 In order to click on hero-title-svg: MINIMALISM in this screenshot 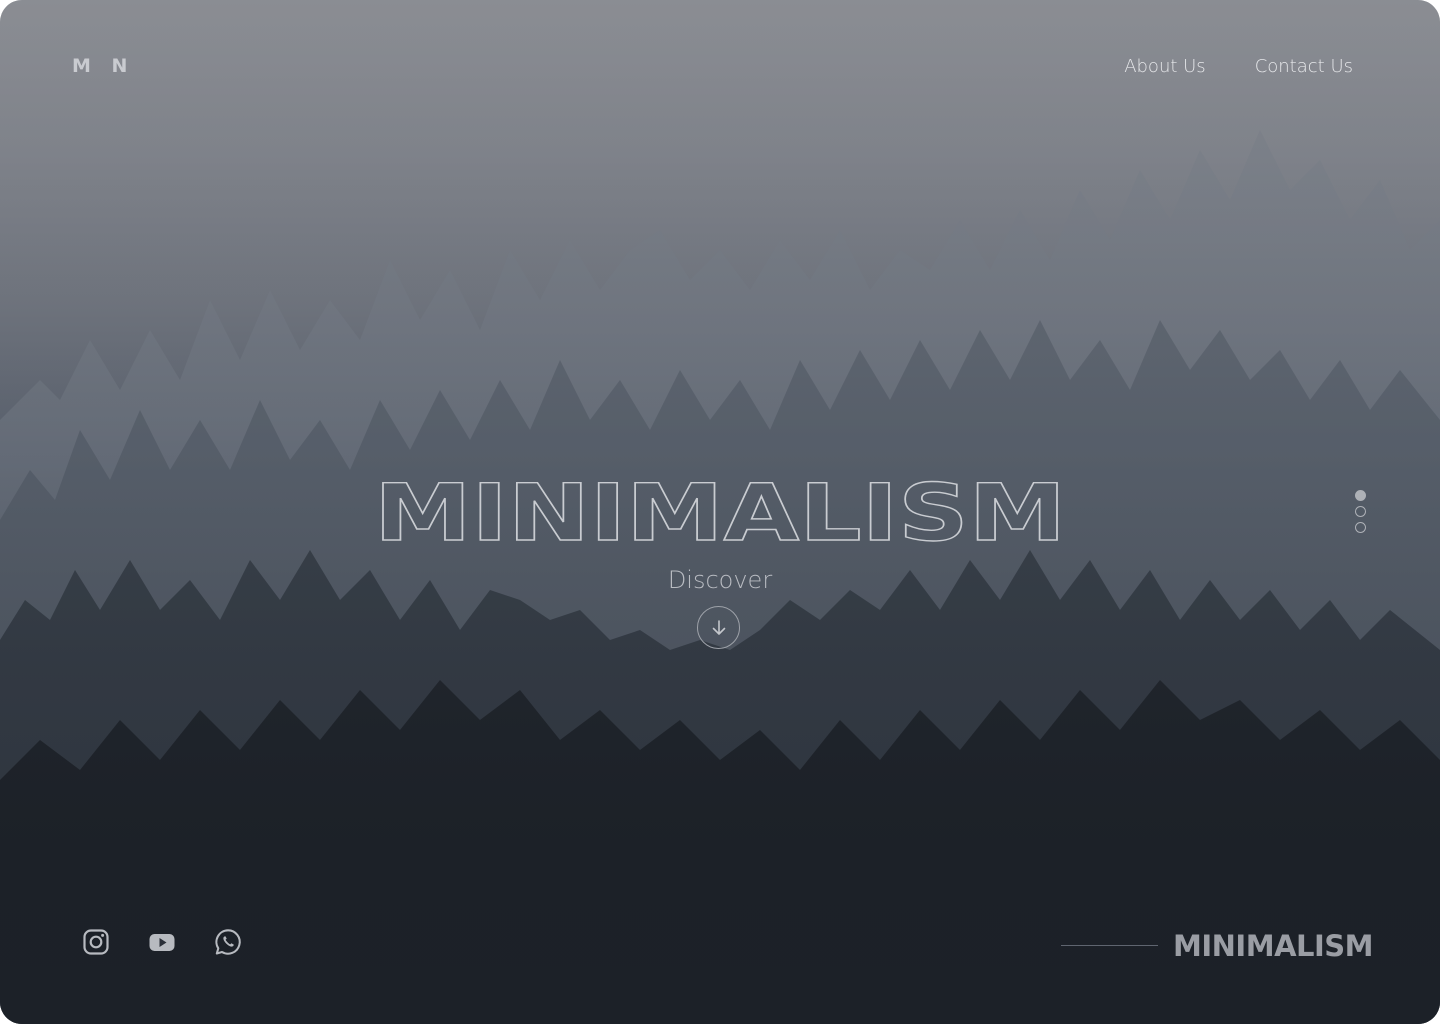, I will do `click(719, 512)`.